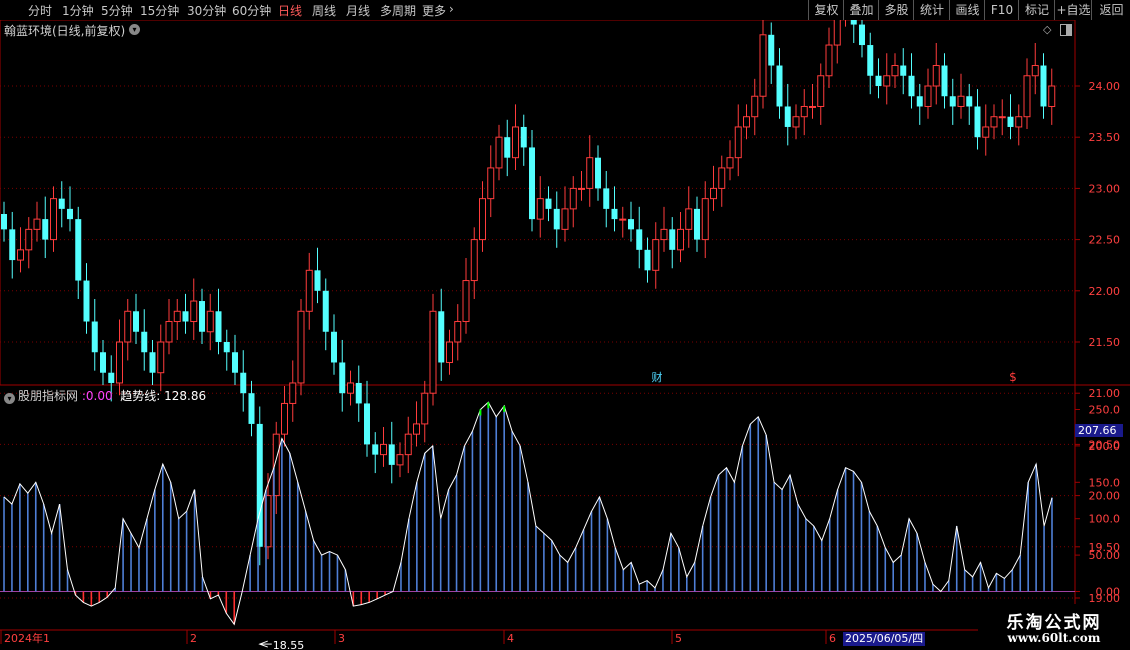  I want to click on period-tab-6: 日线, so click(290, 10).